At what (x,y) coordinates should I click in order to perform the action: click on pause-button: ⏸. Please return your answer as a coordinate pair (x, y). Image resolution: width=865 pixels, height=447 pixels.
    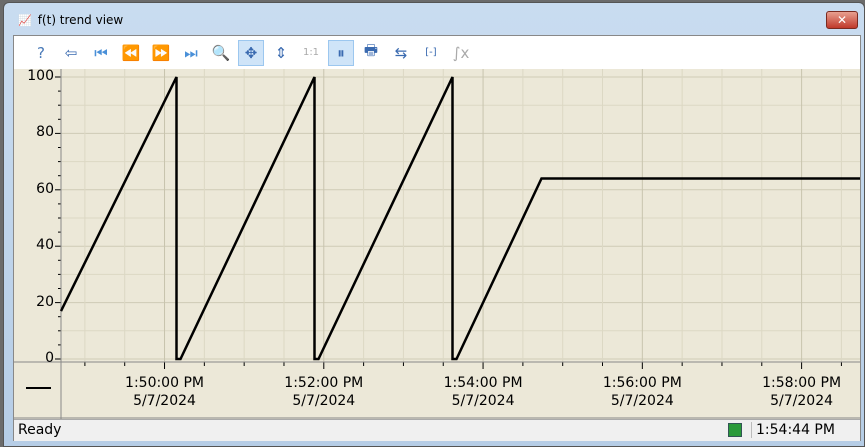
    Looking at the image, I should click on (341, 52).